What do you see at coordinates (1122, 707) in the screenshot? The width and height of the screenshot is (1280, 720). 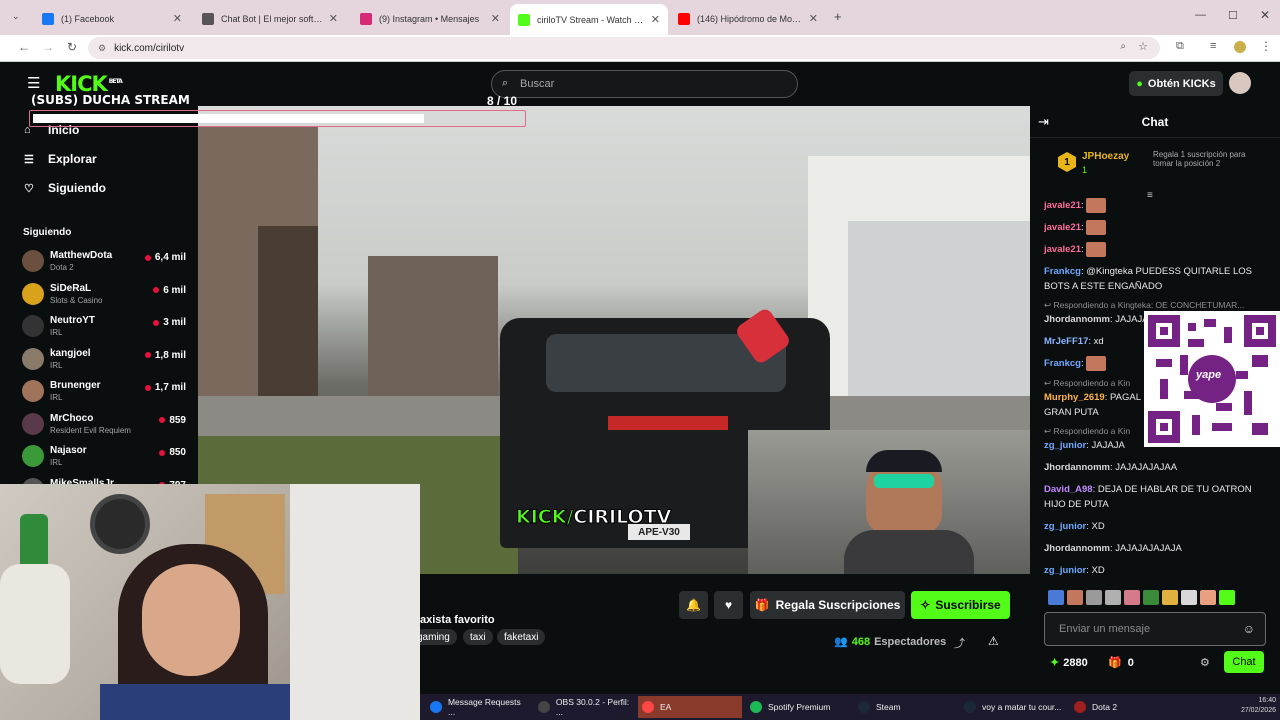 I see `taskbar-app: Dota 2` at bounding box center [1122, 707].